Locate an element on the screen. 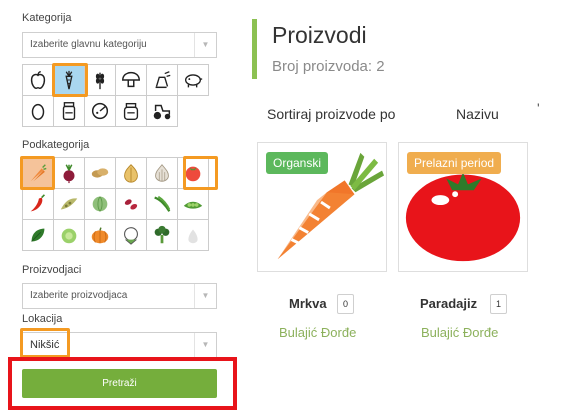 The width and height of the screenshot is (568, 415). product-quantity-tomato: 1 is located at coordinates (498, 304).